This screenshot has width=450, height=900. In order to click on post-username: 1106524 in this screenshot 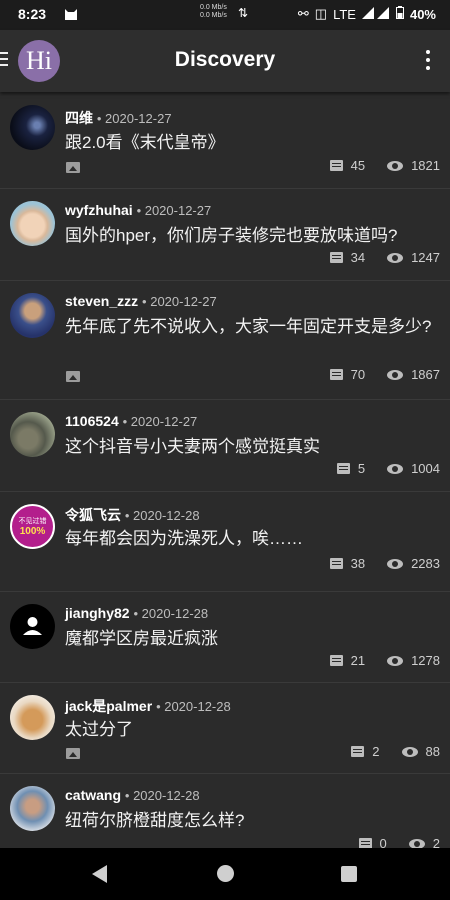, I will do `click(92, 421)`.